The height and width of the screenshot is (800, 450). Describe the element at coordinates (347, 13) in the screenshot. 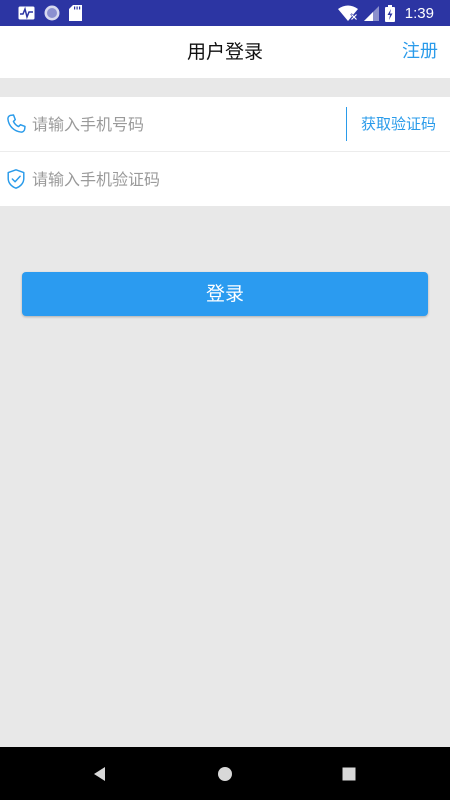

I see `wifi-icon` at that location.